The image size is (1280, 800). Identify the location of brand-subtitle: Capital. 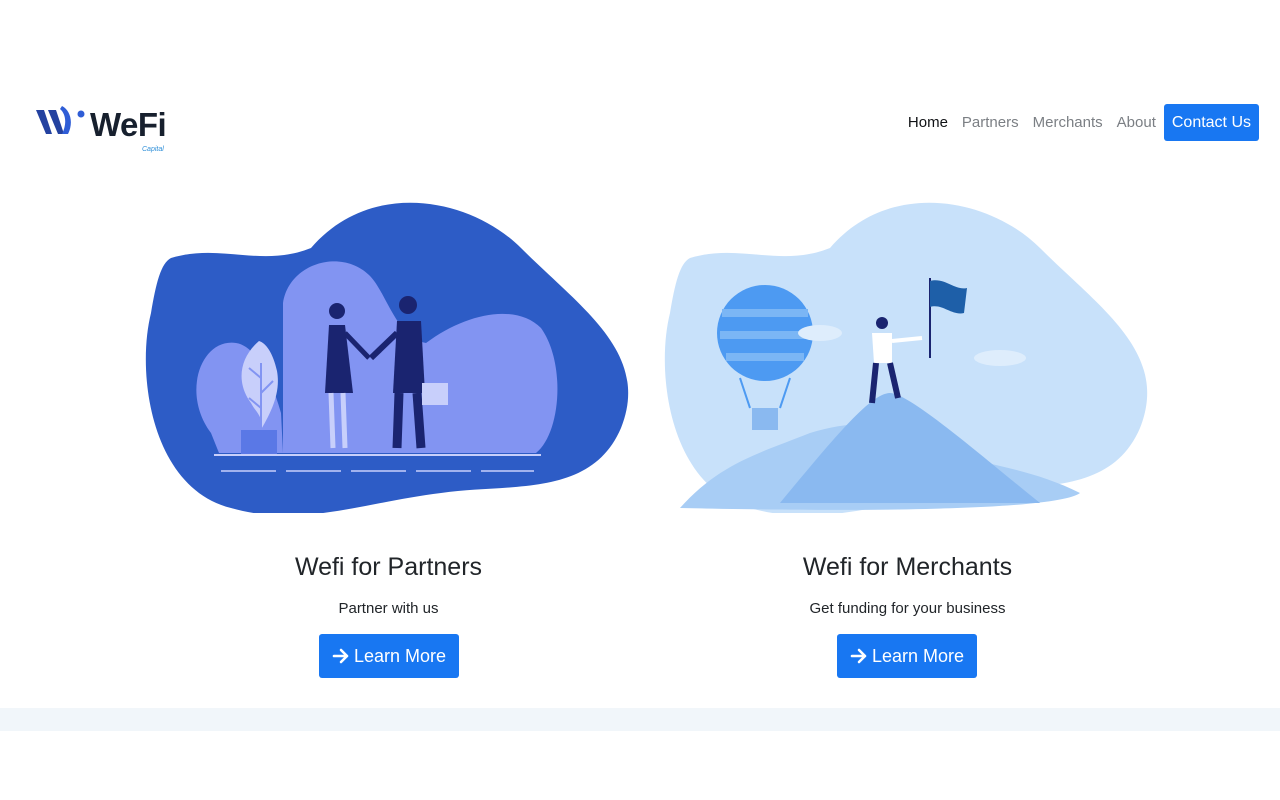
(153, 149).